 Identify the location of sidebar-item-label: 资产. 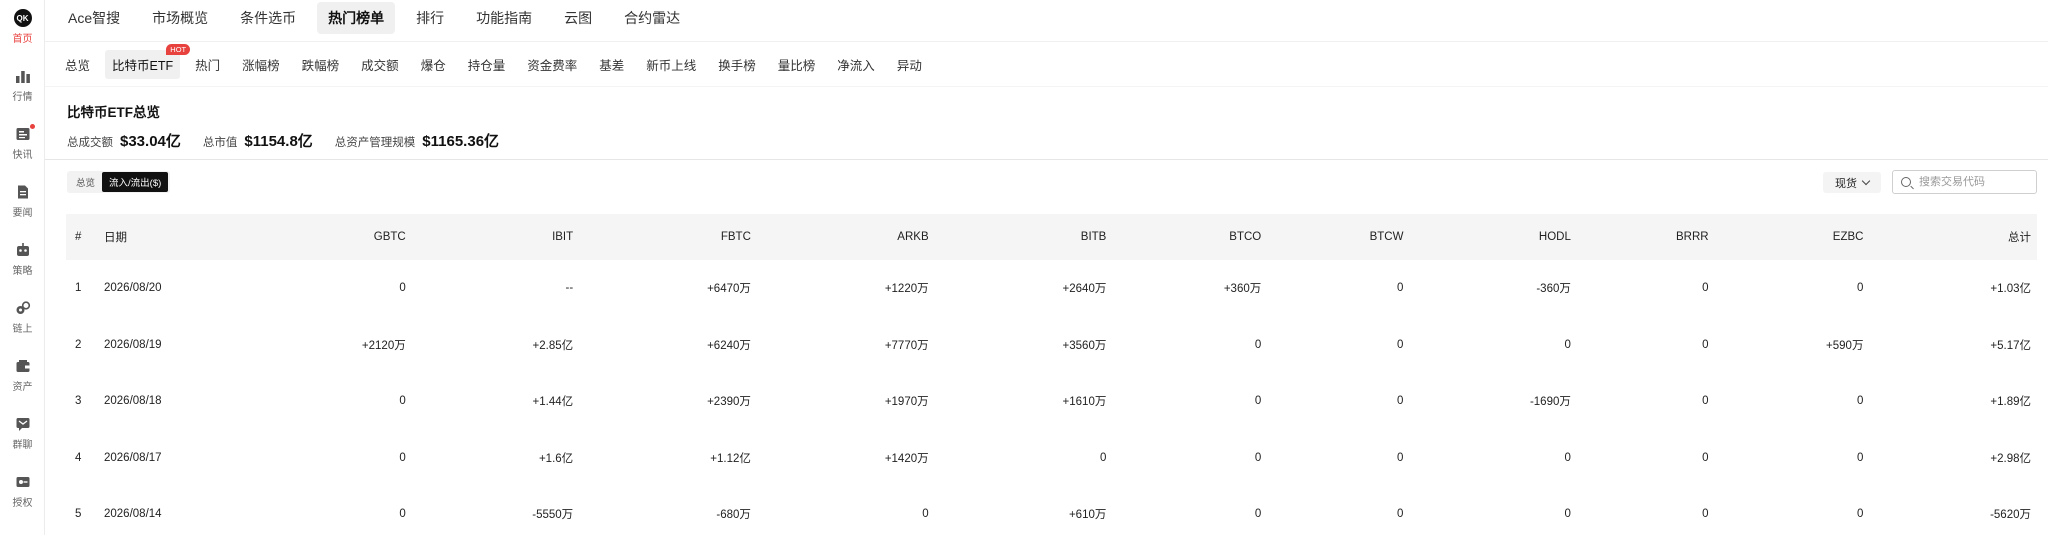
(22, 387).